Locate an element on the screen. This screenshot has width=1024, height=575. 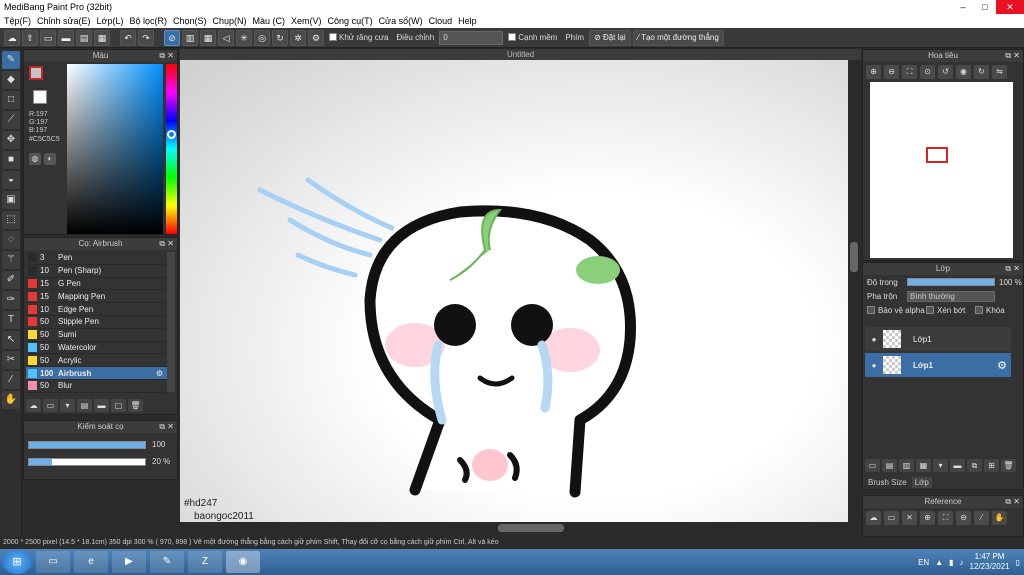
radial-snap-icon: ✳ is located at coordinates (244, 37).